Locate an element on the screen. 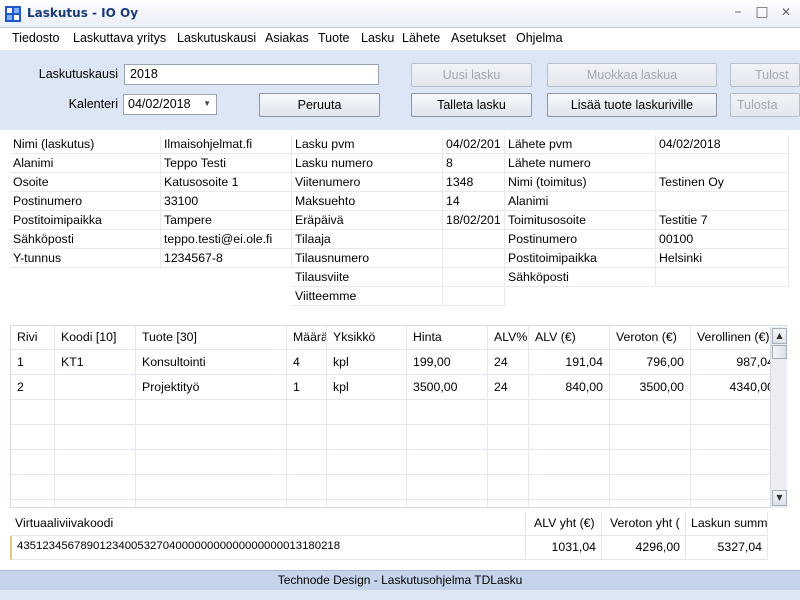 This screenshot has height=600, width=800. grid-cell: 191,04 is located at coordinates (569, 362).